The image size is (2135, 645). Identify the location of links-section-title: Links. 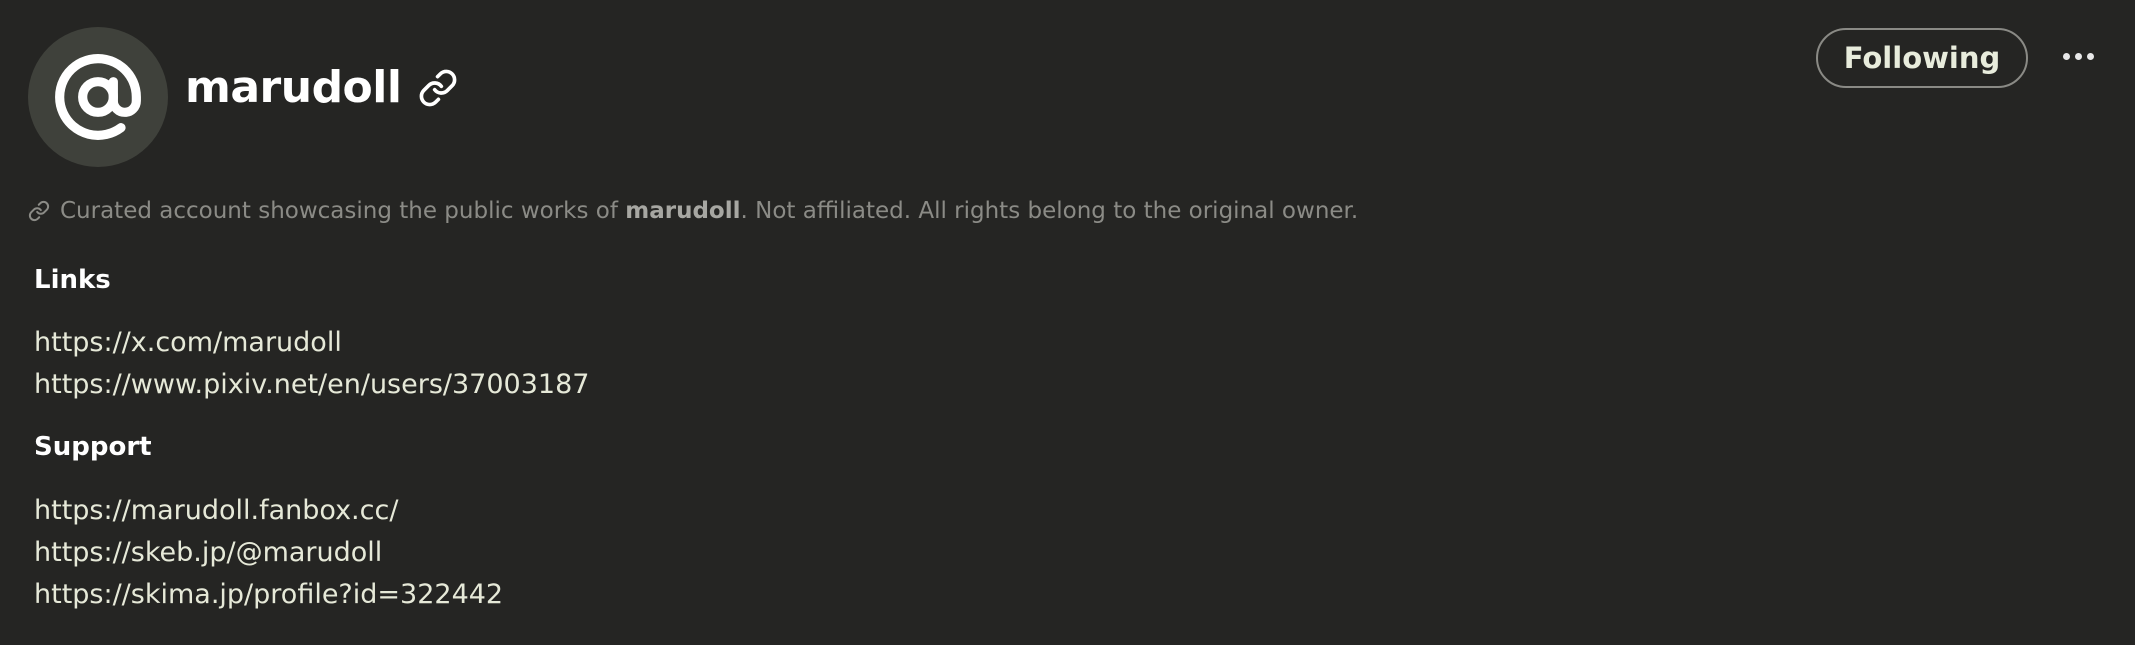
(72, 280).